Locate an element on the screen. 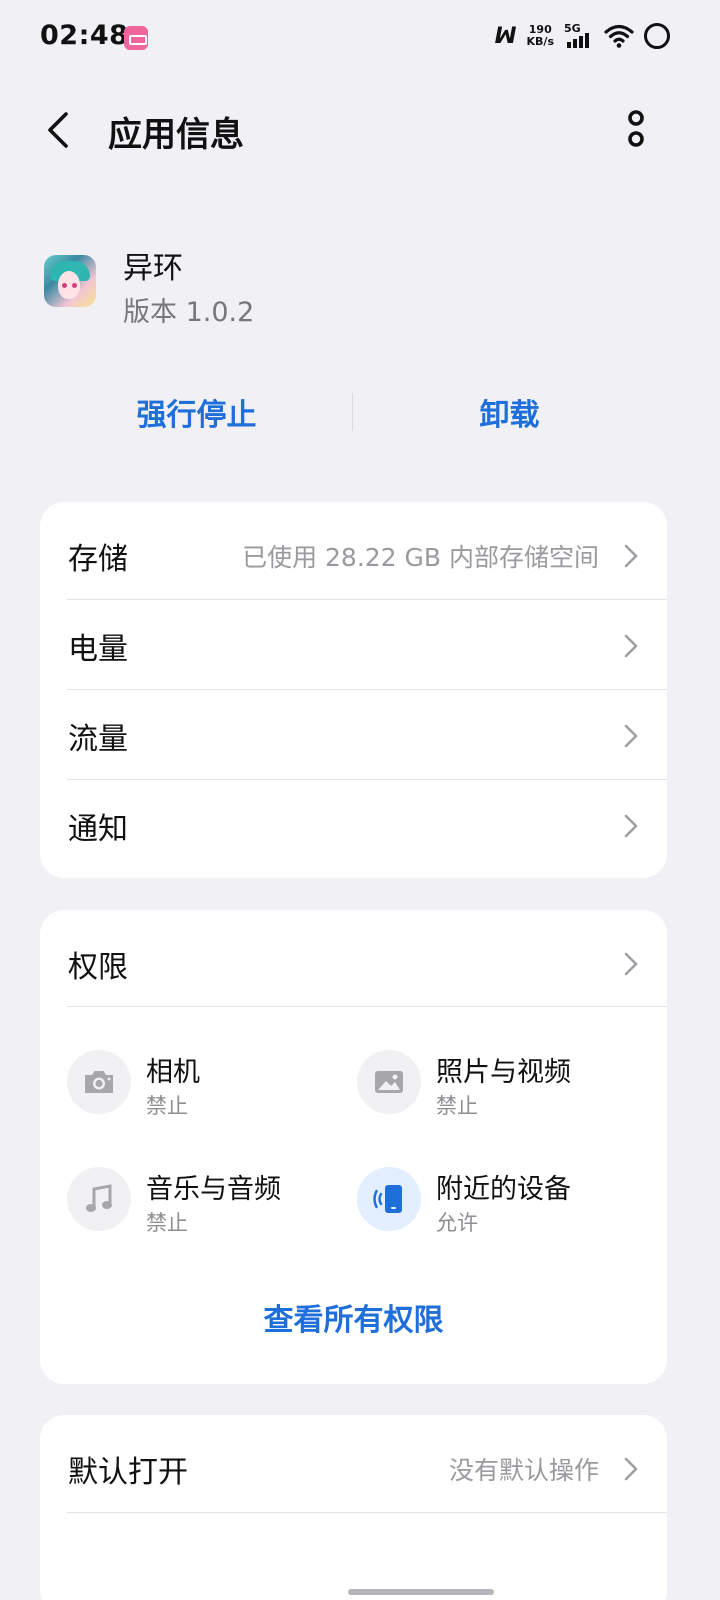  permission-nearby-devices: 附近的设备 允许 is located at coordinates (497, 1202).